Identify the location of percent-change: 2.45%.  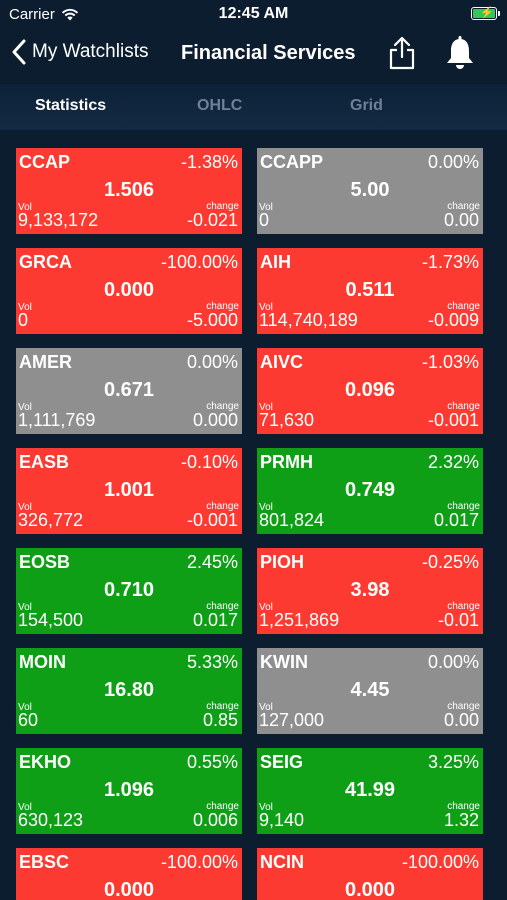
(212, 562).